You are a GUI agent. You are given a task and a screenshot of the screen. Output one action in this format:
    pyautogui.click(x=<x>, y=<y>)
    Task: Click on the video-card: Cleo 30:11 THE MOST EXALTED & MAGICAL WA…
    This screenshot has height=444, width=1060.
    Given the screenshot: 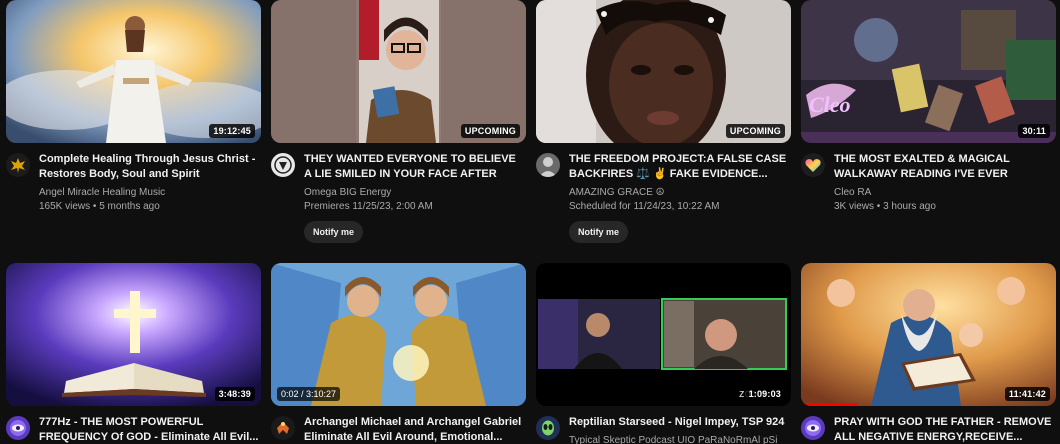 What is the action you would take?
    pyautogui.click(x=928, y=107)
    